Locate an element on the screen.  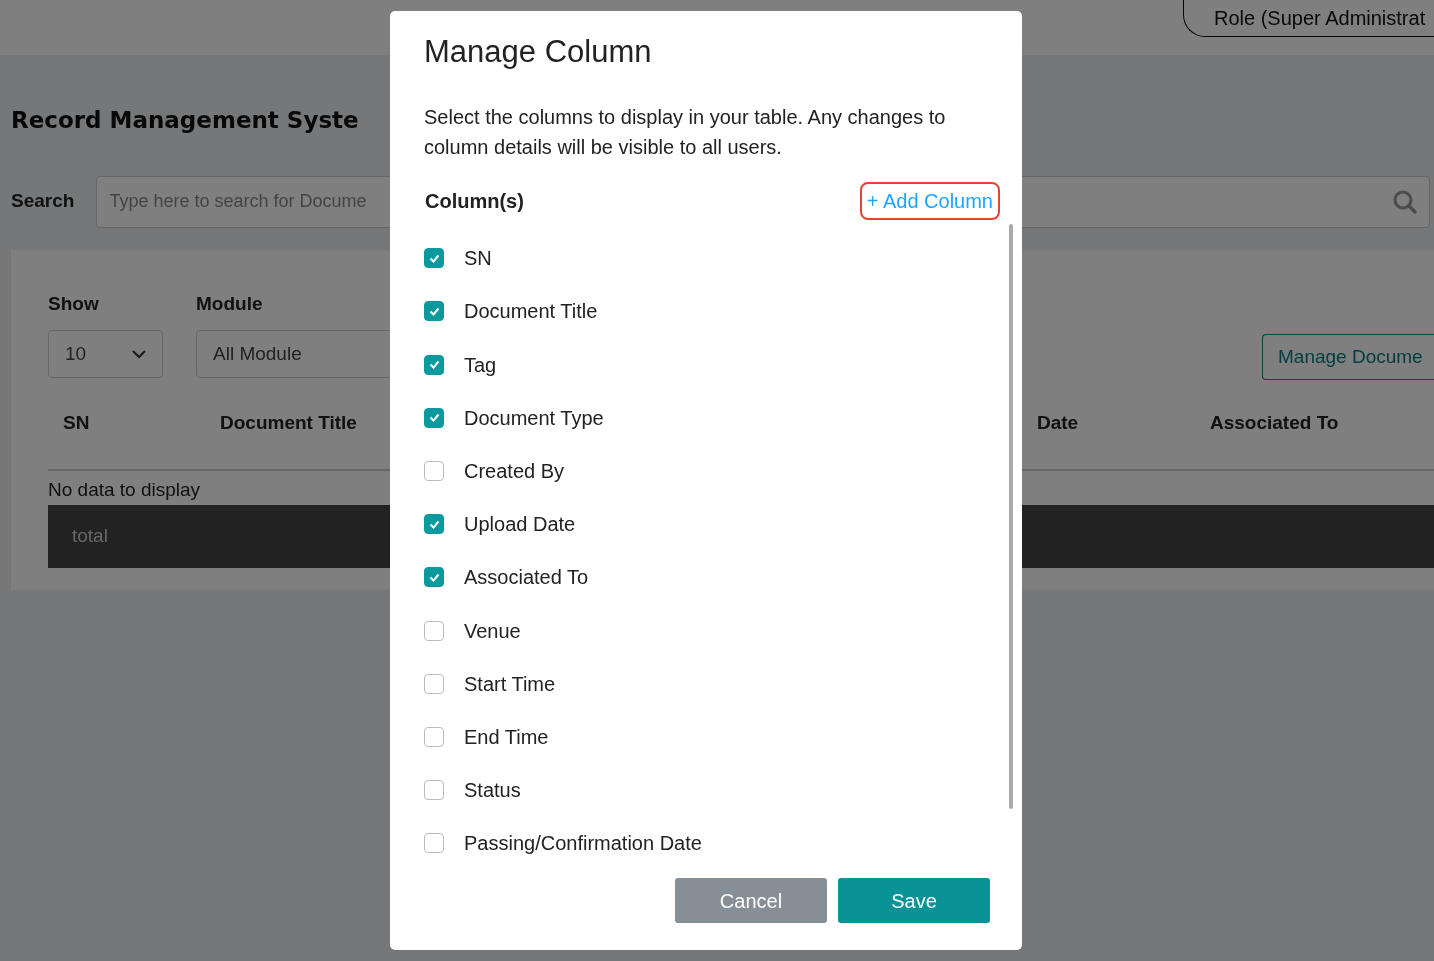
modal-title: Manage Column is located at coordinates (538, 52).